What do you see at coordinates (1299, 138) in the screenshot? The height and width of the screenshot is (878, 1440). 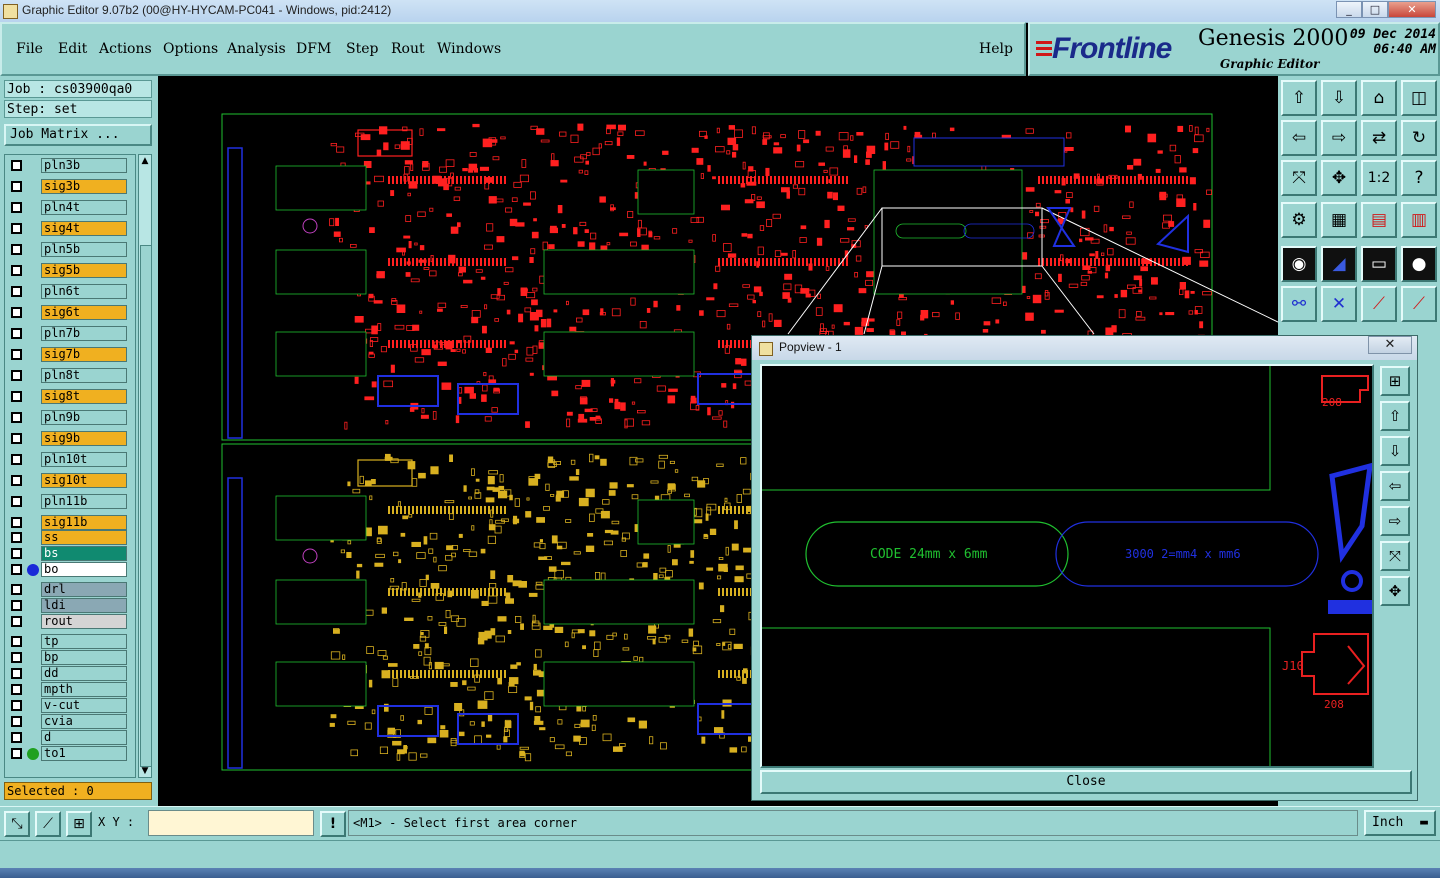 I see `pan-left-icon: ⇦` at bounding box center [1299, 138].